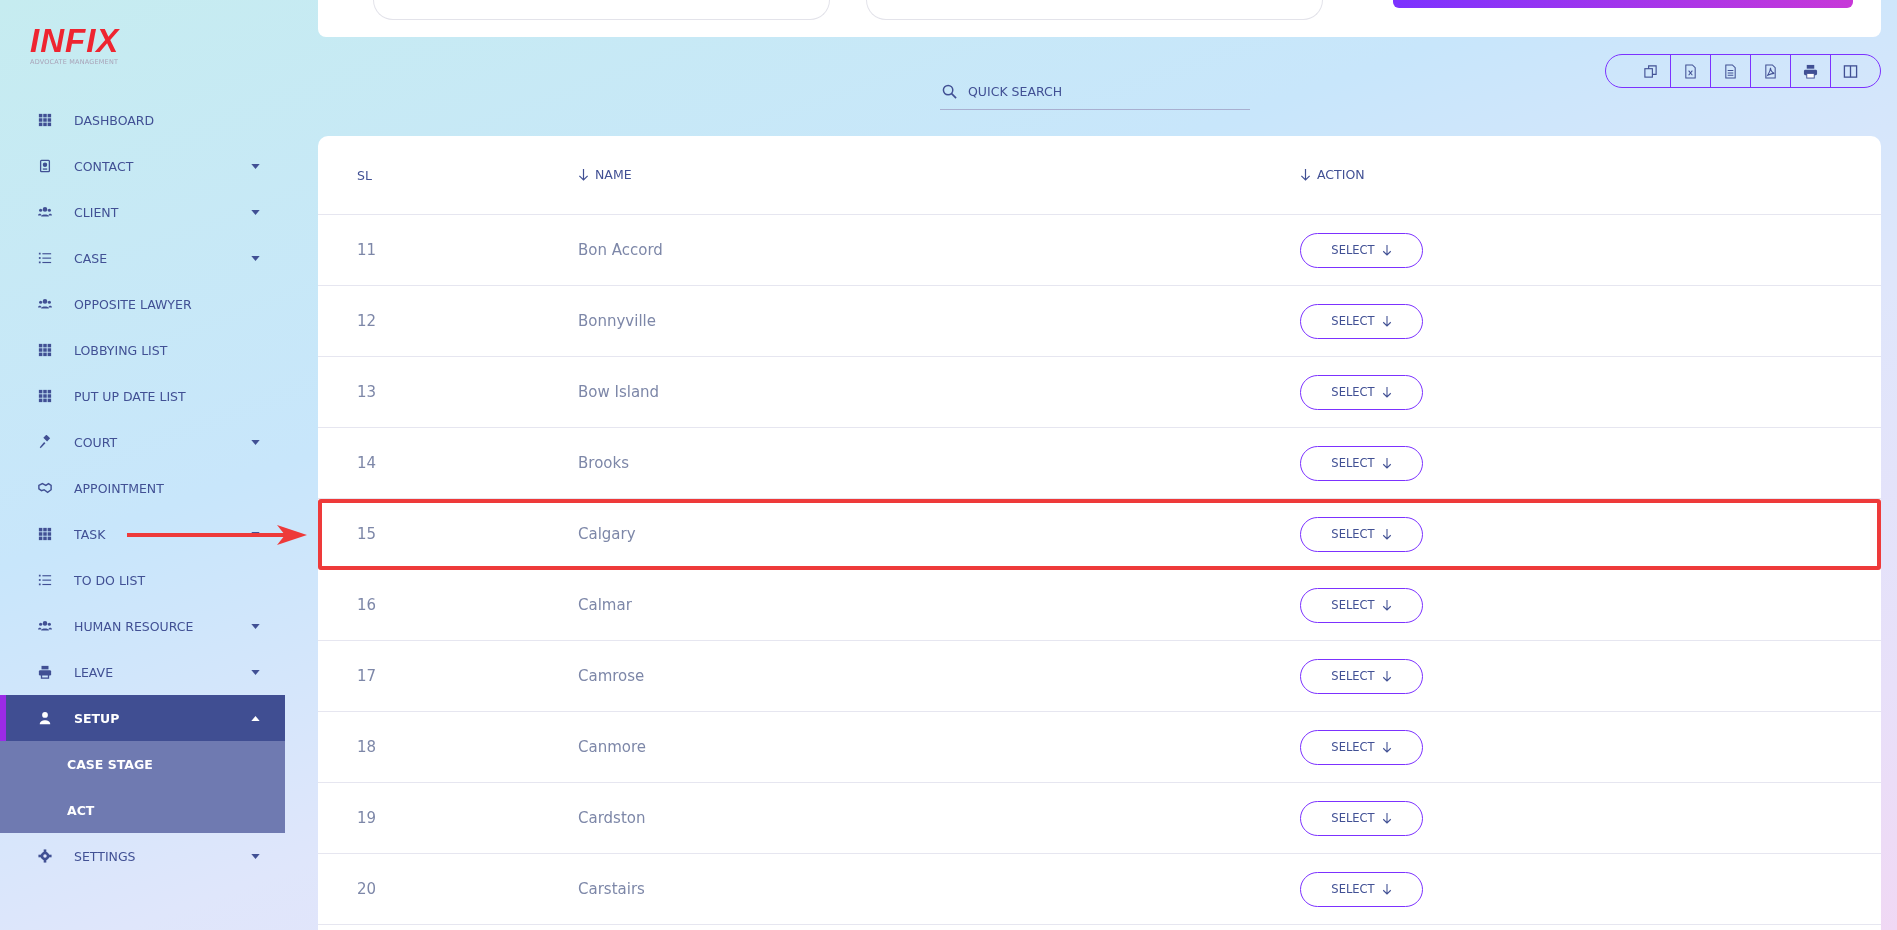 The width and height of the screenshot is (1897, 930). Describe the element at coordinates (611, 676) in the screenshot. I see `table-cell: Camrose` at that location.